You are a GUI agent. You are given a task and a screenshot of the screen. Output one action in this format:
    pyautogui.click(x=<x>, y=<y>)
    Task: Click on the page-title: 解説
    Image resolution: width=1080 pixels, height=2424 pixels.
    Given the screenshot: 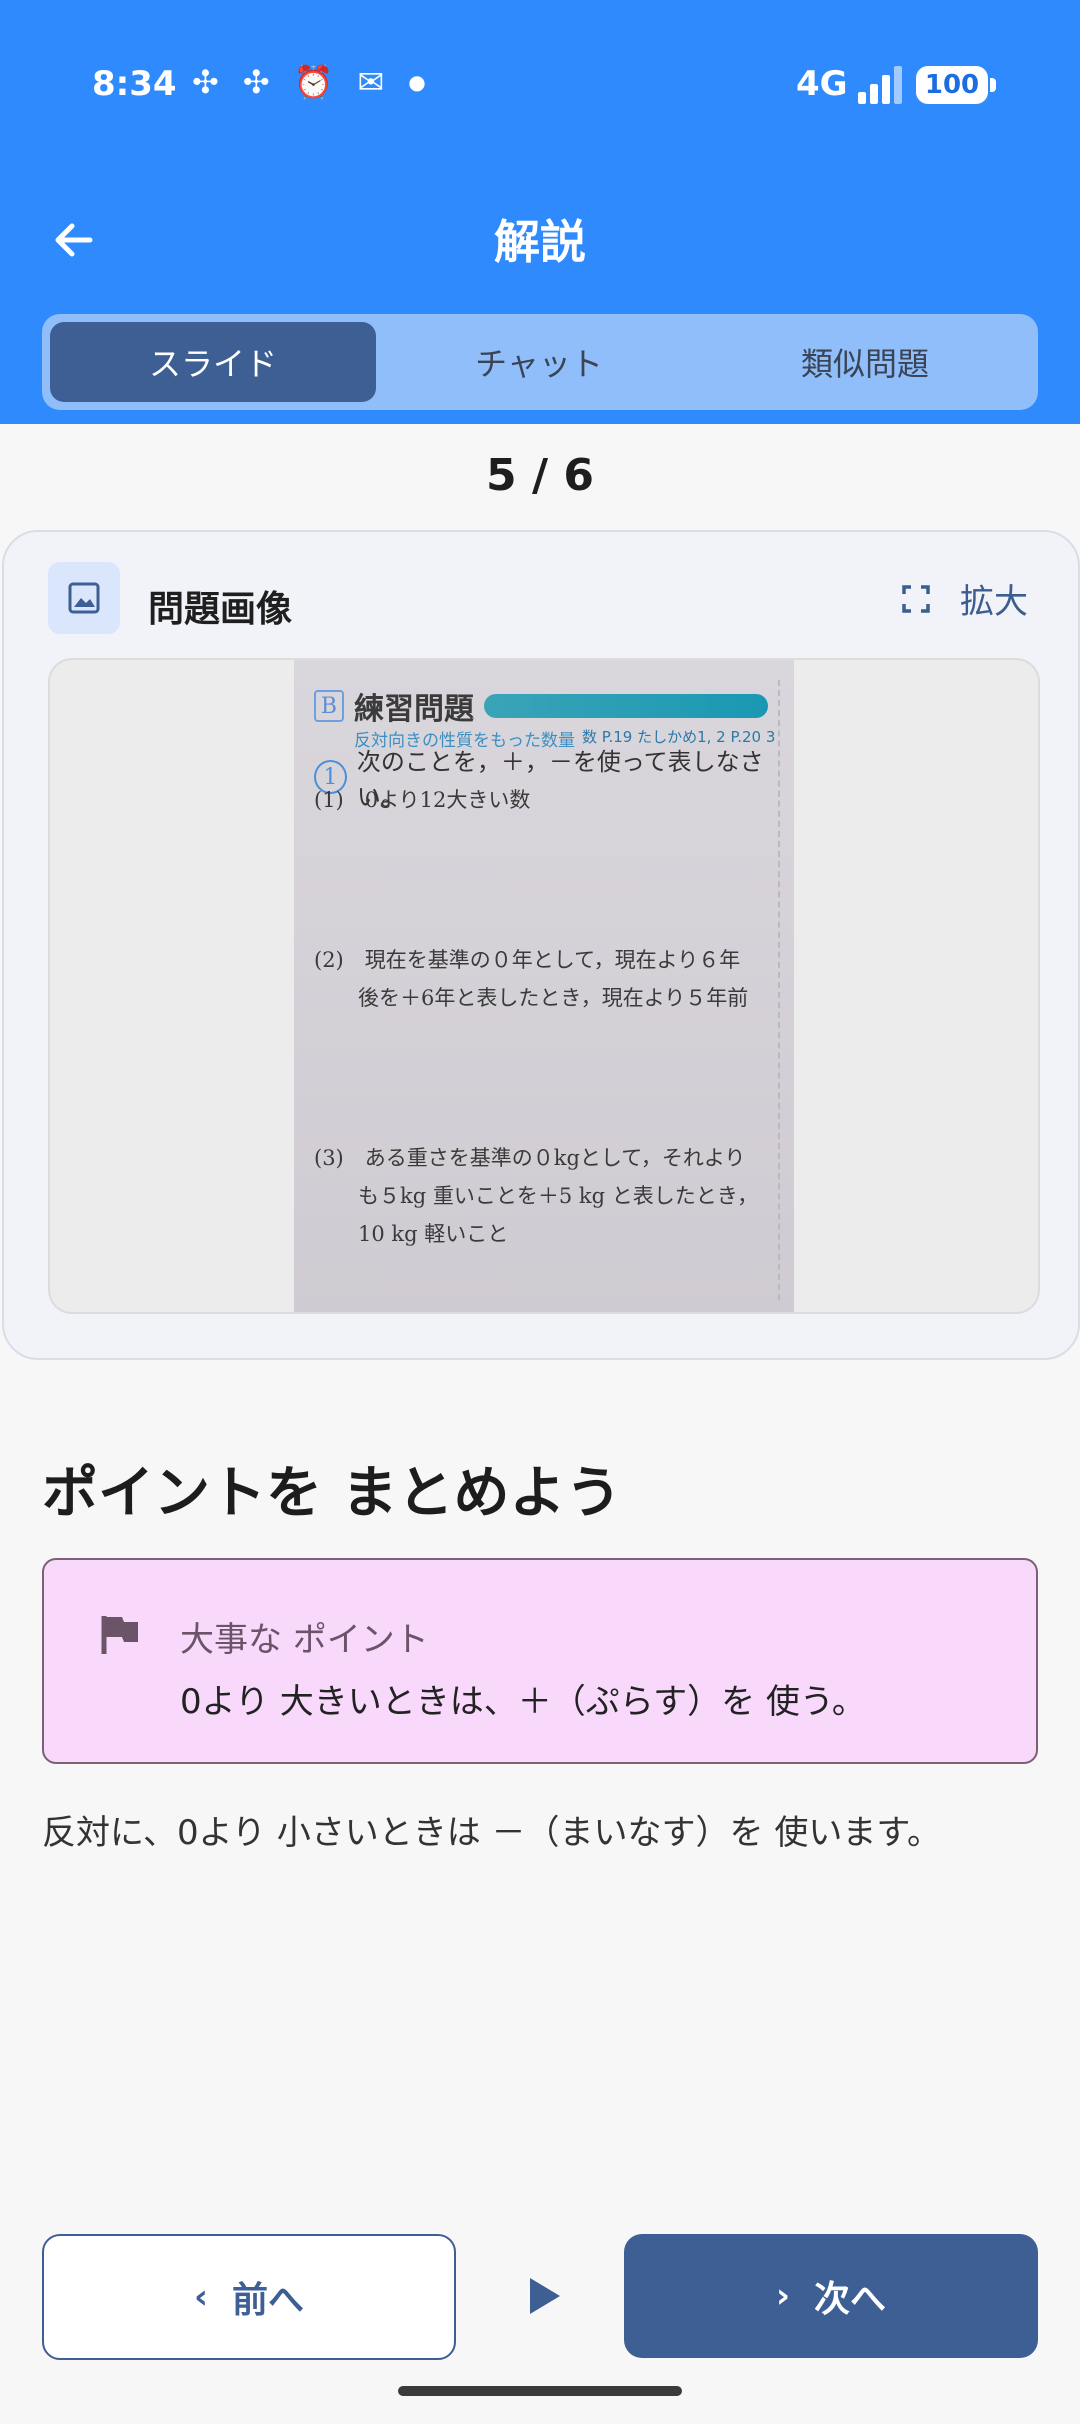 What is the action you would take?
    pyautogui.click(x=540, y=242)
    